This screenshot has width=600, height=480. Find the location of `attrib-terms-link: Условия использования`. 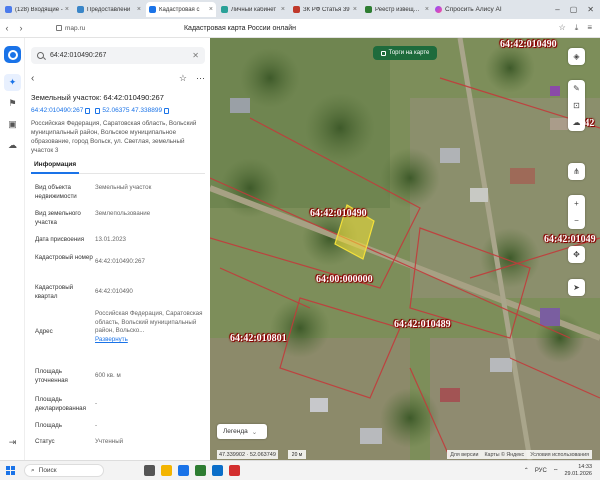

attrib-terms-link: Условия использования is located at coordinates (559, 455).